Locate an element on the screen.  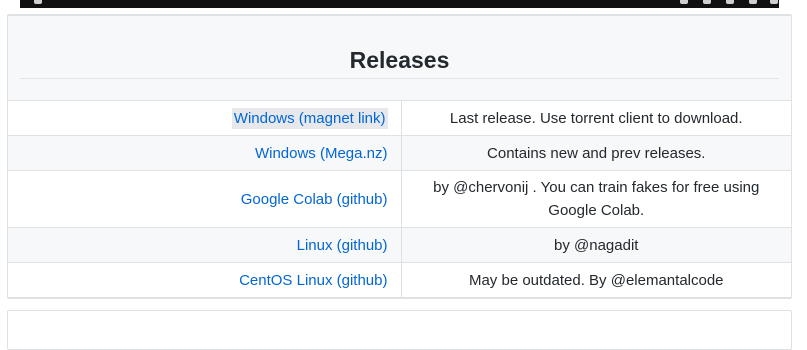
release-description: by @nagadit is located at coordinates (595, 245).